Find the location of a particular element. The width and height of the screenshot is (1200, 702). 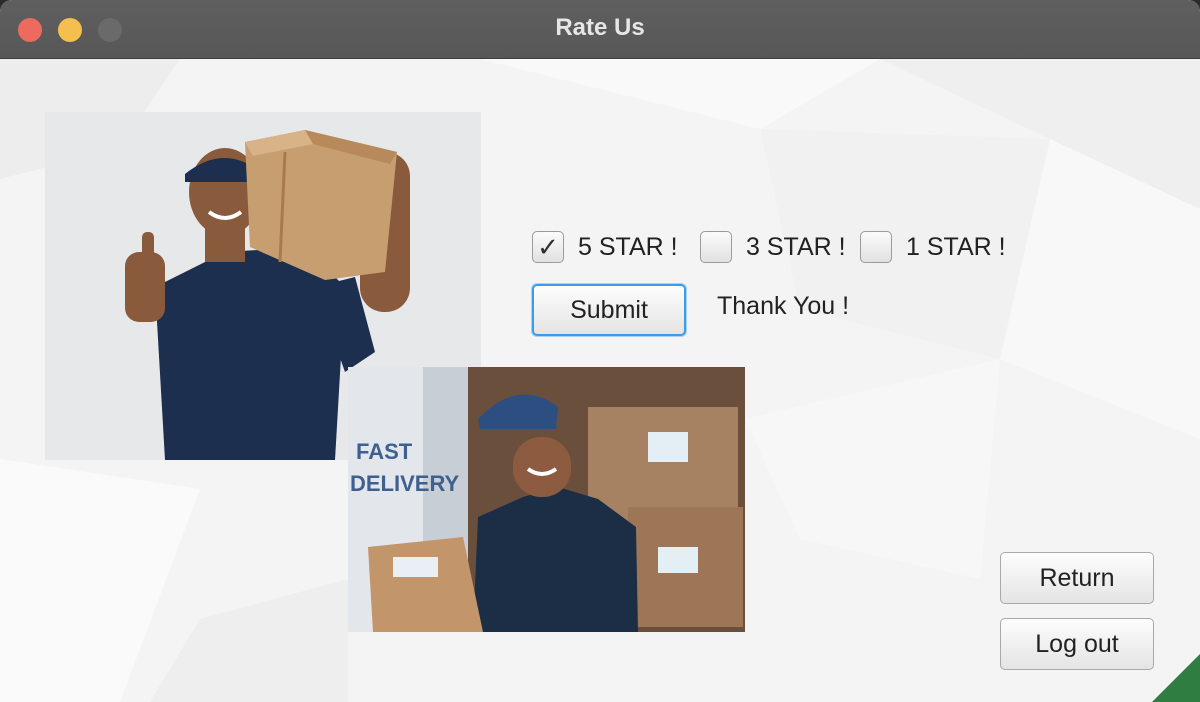

thank-you-message: Thank You ! is located at coordinates (783, 306).